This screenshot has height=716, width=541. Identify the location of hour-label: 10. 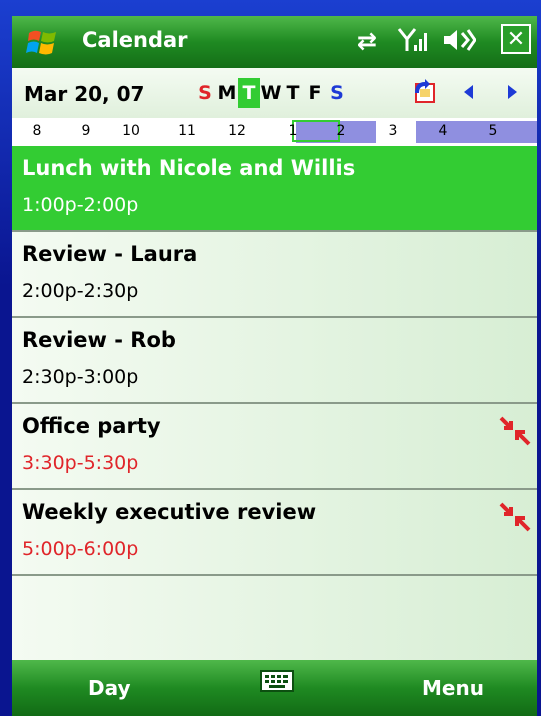
(131, 131).